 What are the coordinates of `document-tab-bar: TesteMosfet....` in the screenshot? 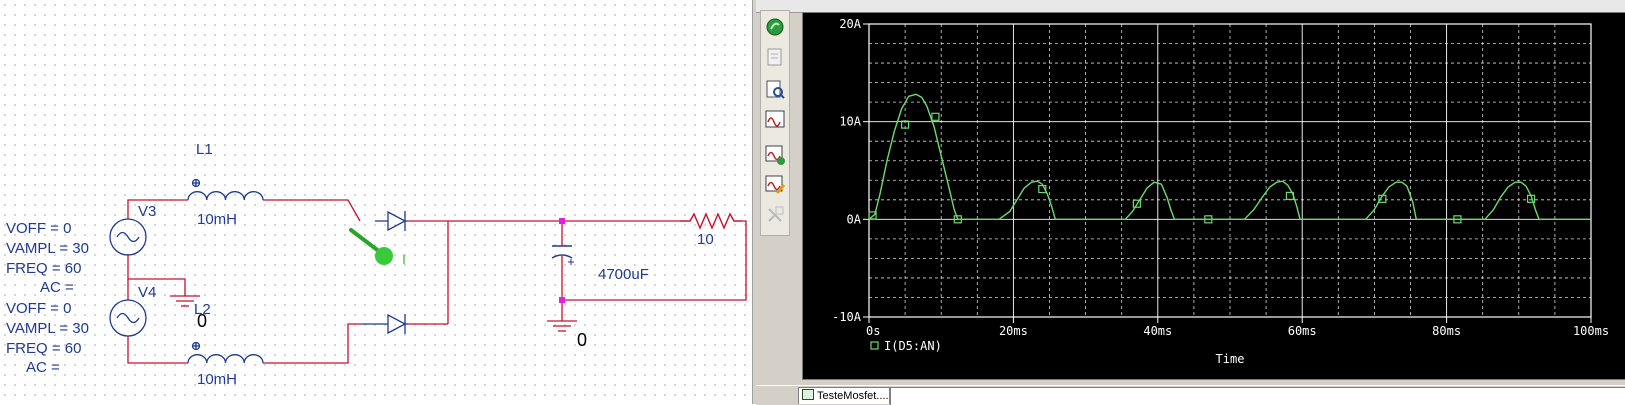 It's located at (1190, 395).